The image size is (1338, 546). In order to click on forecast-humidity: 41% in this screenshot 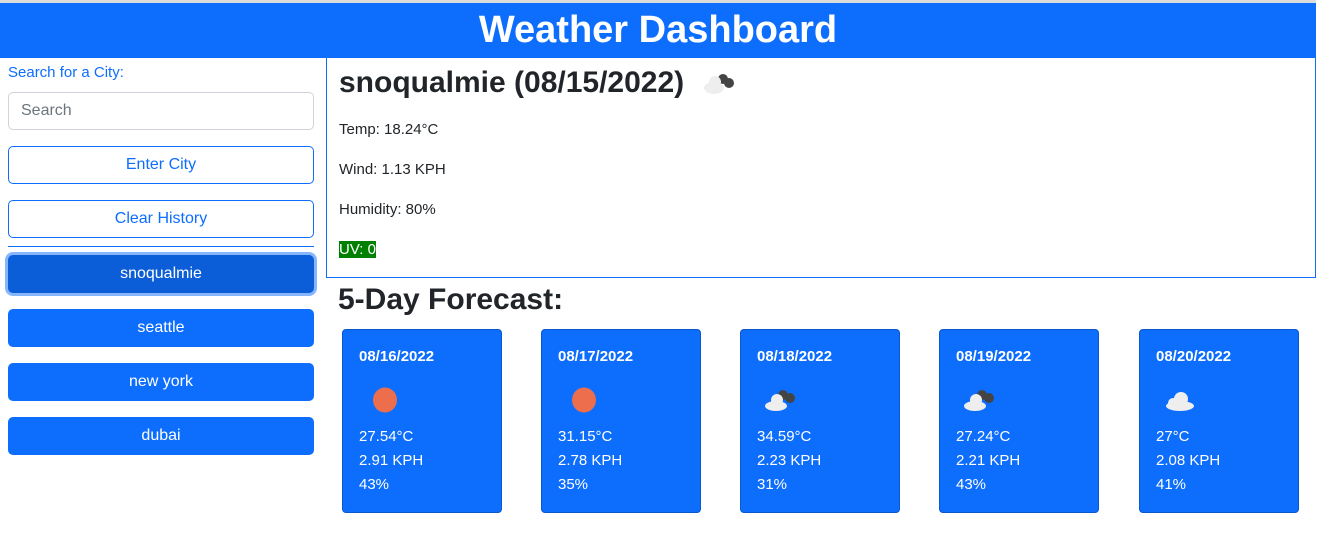, I will do `click(1171, 484)`.